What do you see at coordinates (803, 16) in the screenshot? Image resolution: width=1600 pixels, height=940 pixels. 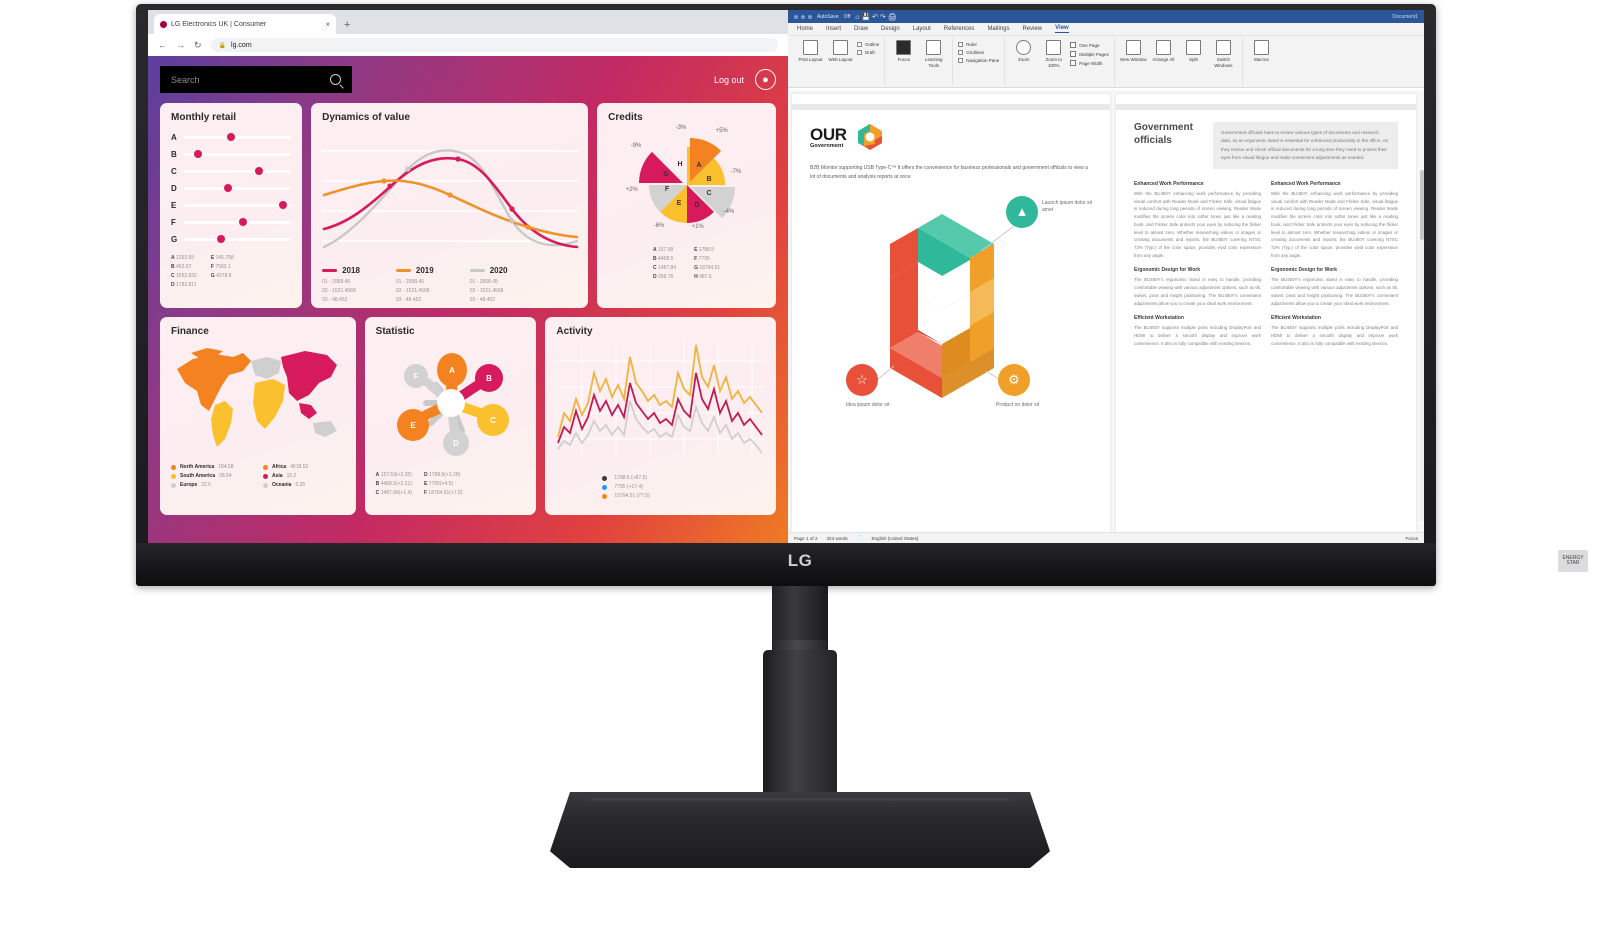 I see `window-controls` at bounding box center [803, 16].